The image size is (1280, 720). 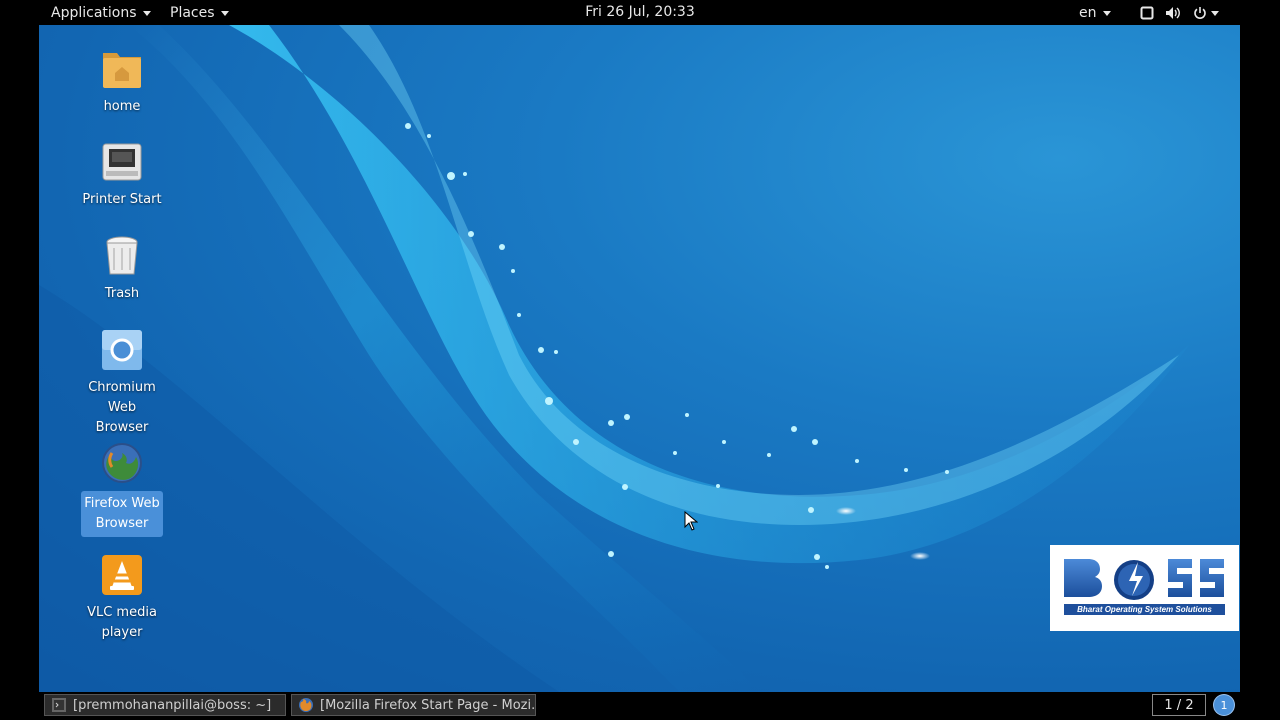 What do you see at coordinates (1144, 579) in the screenshot?
I see `boss-logo-mark` at bounding box center [1144, 579].